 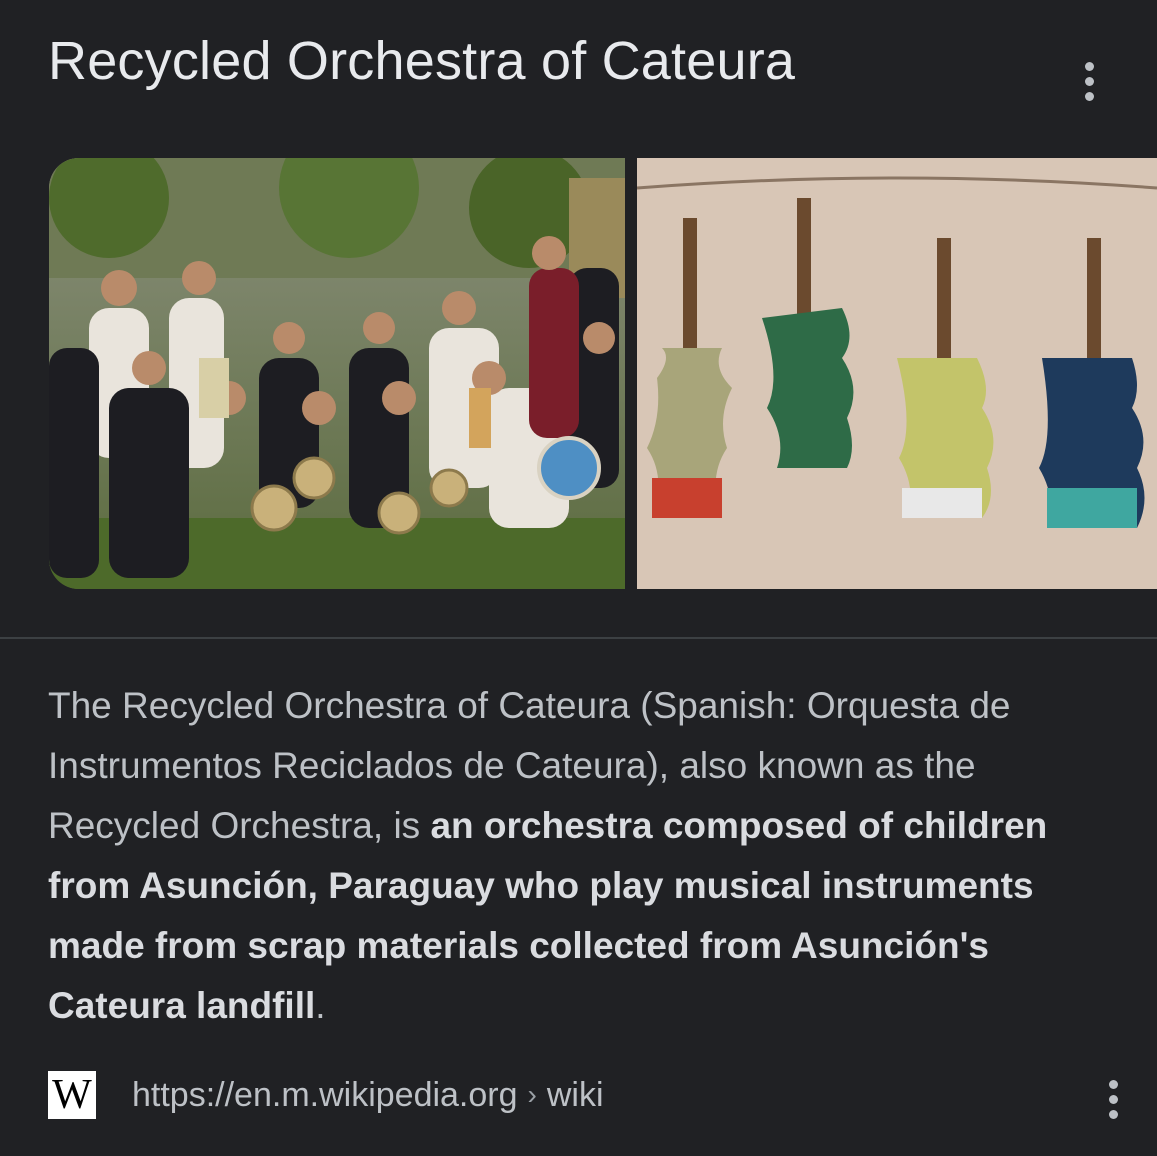 I want to click on source-more-options-button, so click(x=1113, y=1099).